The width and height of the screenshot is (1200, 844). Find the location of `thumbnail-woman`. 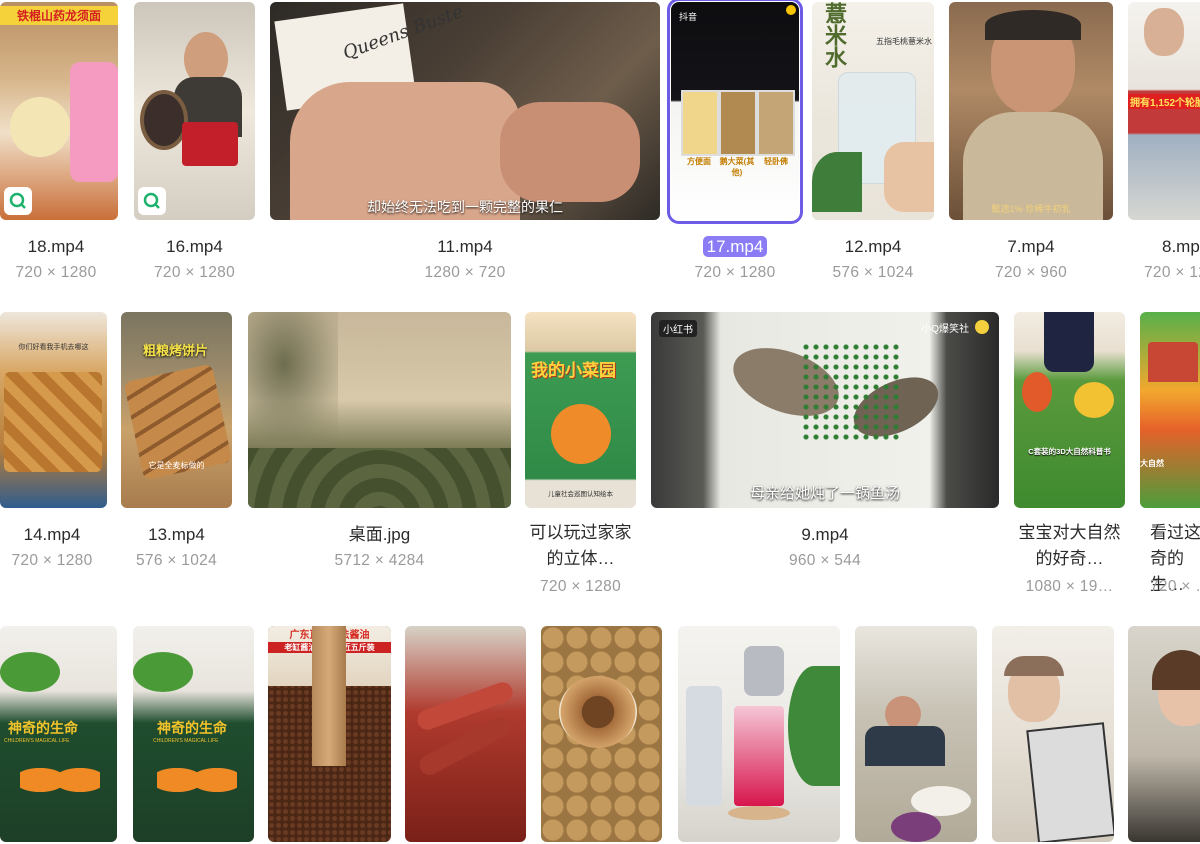

thumbnail-woman is located at coordinates (1164, 734).